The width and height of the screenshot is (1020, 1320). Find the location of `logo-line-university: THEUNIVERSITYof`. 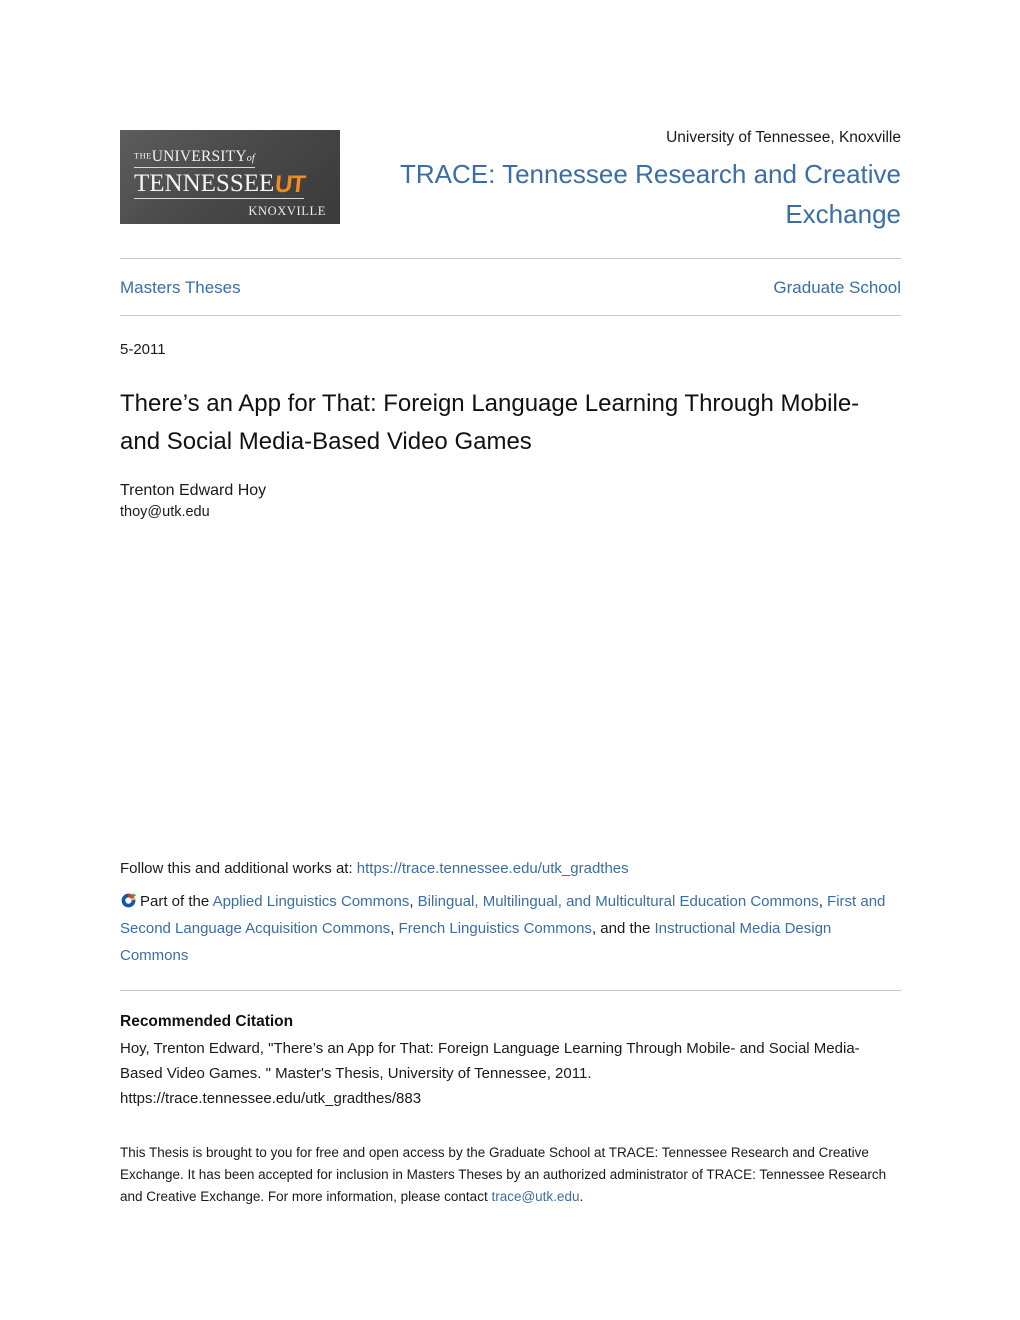

logo-line-university: THEUNIVERSITYof is located at coordinates (194, 158).